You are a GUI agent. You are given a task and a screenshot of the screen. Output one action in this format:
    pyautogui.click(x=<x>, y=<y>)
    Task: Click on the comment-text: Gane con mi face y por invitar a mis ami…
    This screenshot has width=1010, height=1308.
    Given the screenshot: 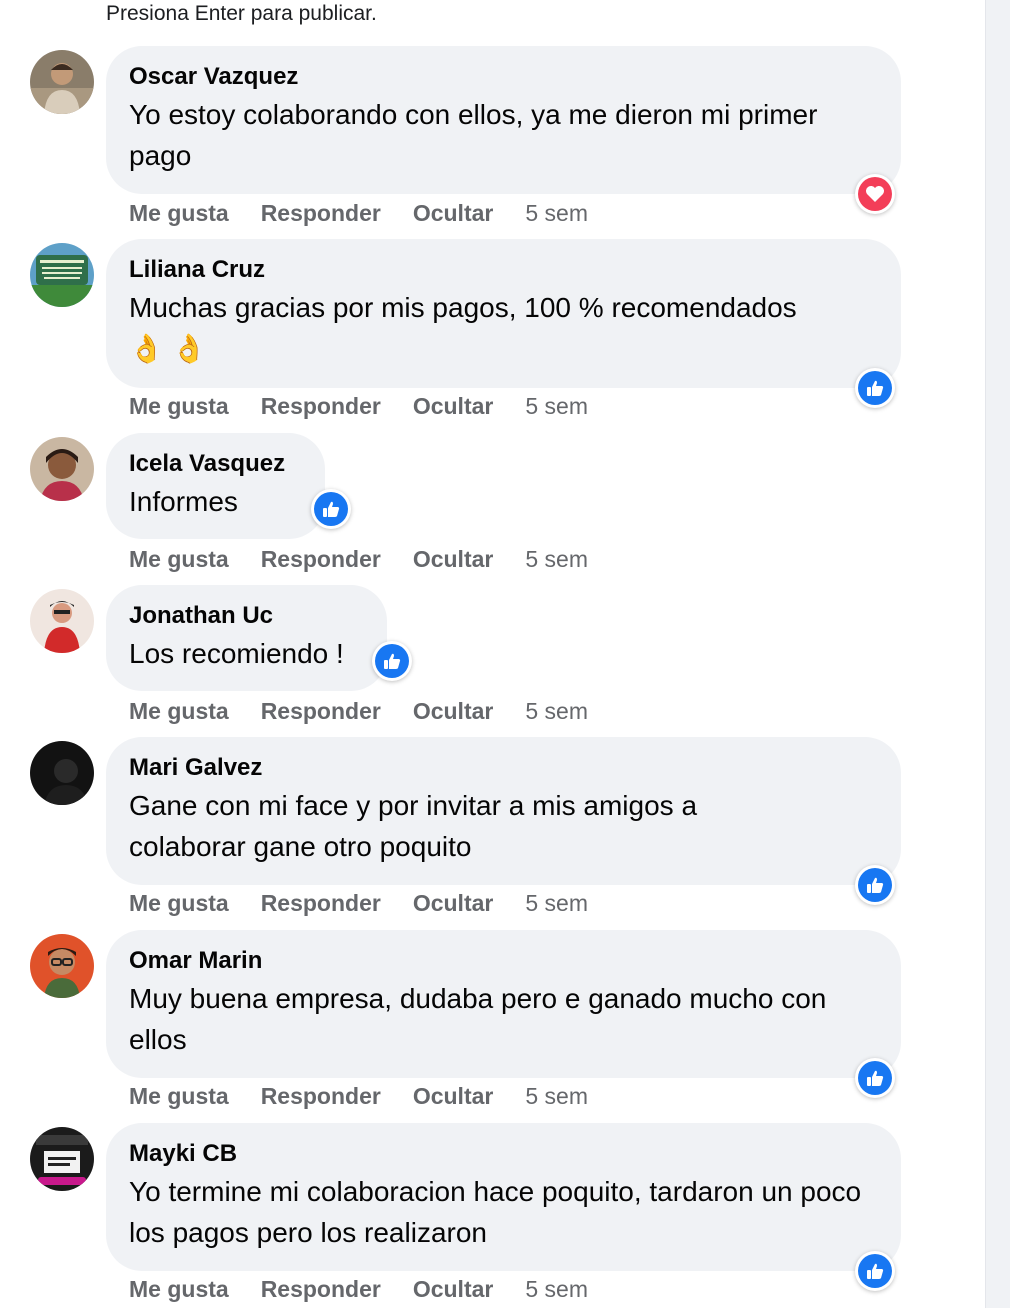 What is the action you would take?
    pyautogui.click(x=413, y=826)
    